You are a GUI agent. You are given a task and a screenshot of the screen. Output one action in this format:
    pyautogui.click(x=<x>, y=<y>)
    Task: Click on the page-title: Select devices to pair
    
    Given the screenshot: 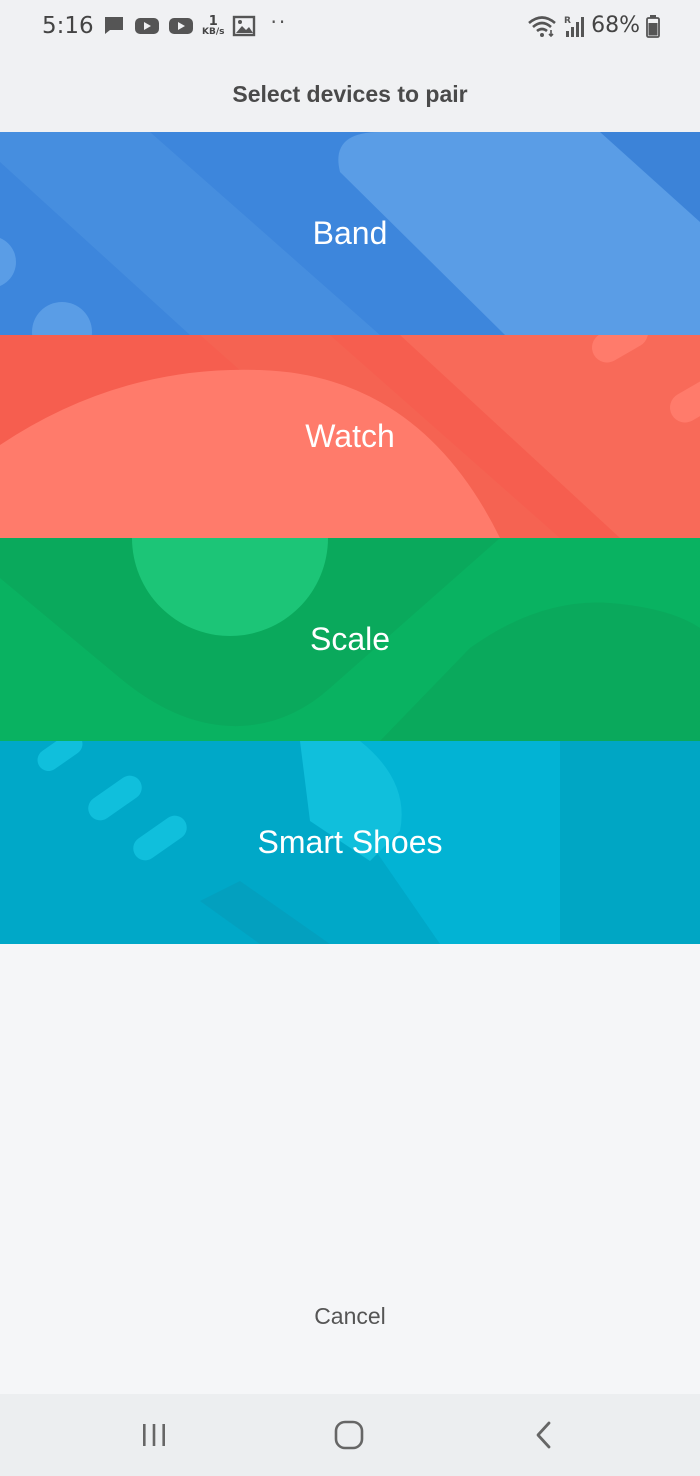 What is the action you would take?
    pyautogui.click(x=350, y=93)
    